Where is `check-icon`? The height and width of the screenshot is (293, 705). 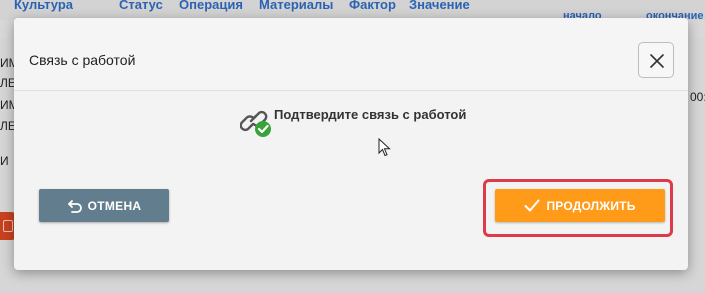 check-icon is located at coordinates (532, 205).